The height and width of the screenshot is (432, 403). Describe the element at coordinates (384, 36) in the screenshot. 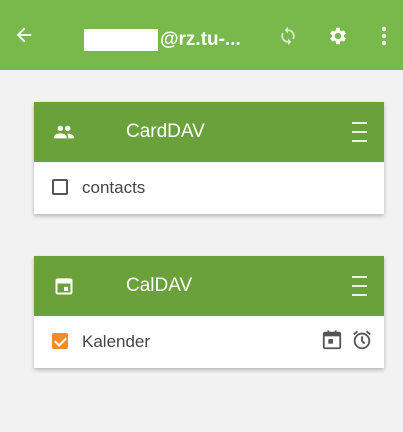

I see `overflow-menu-icon` at that location.